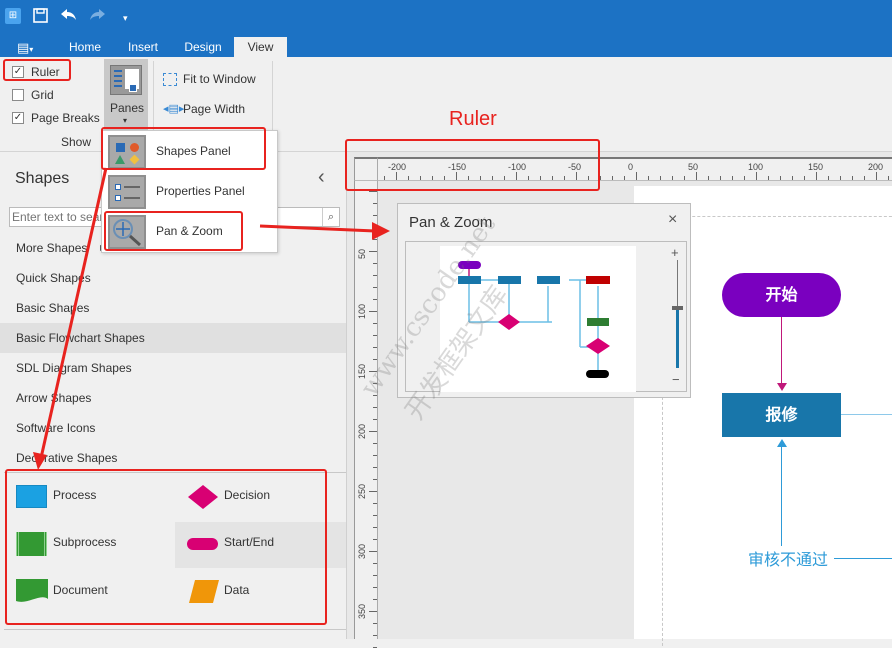 This screenshot has height=648, width=892. What do you see at coordinates (127, 192) in the screenshot?
I see `properties-panel-icon` at bounding box center [127, 192].